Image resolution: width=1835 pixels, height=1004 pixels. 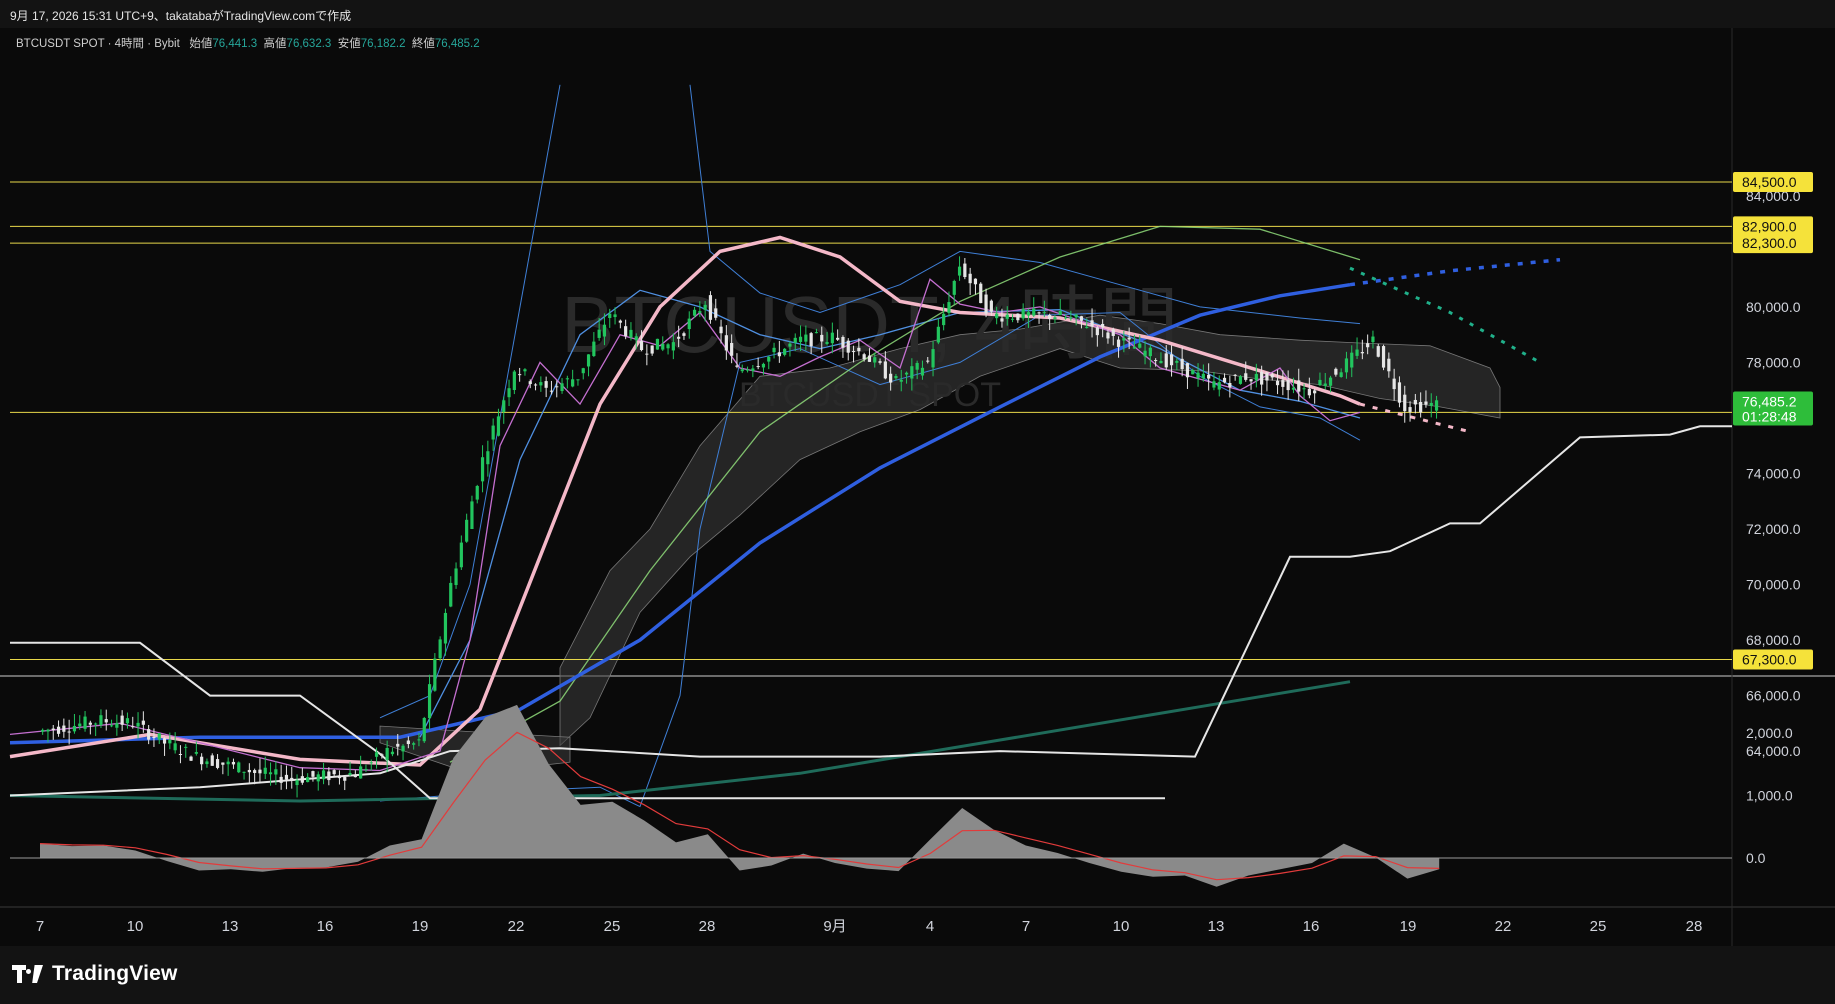 What do you see at coordinates (1769, 659) in the screenshot?
I see `level-badge-label: 67,300.0` at bounding box center [1769, 659].